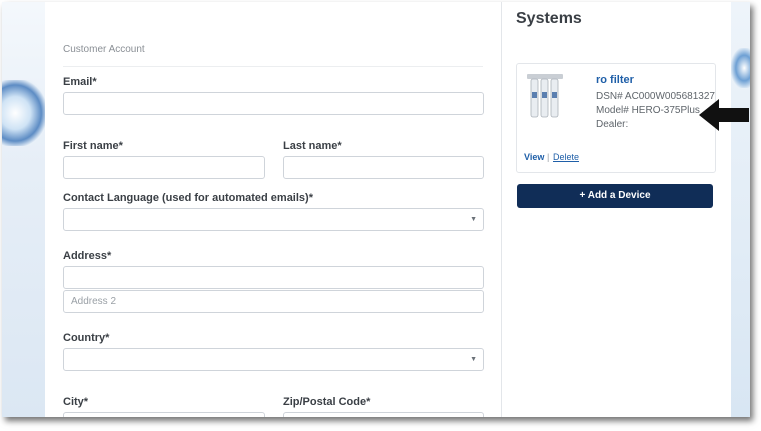 This screenshot has width=761, height=431. I want to click on device-model: Model# HERO-375Plus, so click(648, 110).